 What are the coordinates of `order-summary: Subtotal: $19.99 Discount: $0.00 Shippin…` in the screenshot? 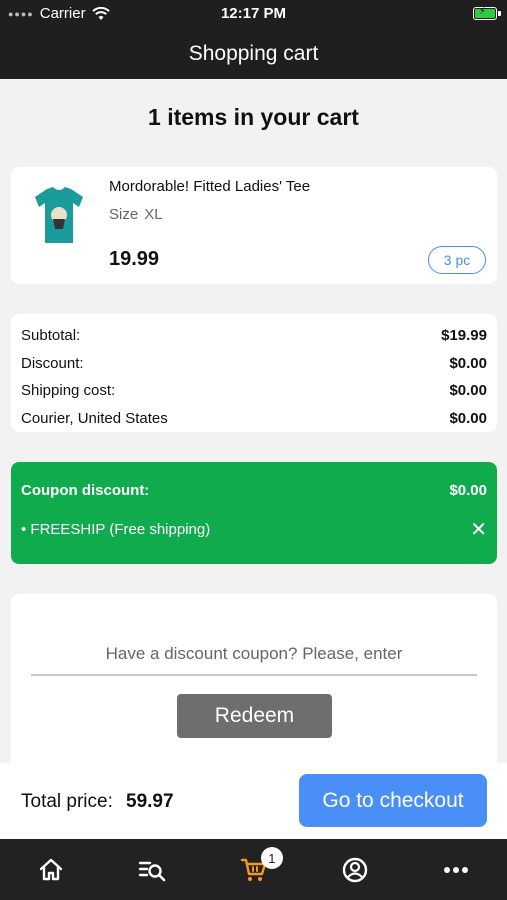 It's located at (254, 373).